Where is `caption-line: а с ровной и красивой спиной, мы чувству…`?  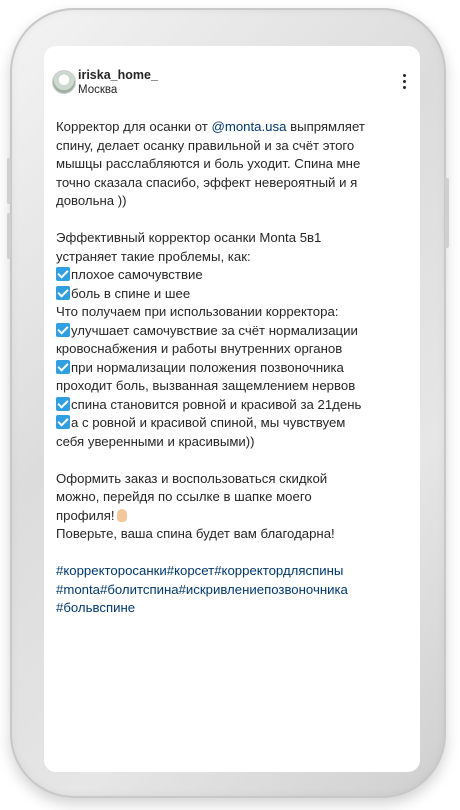
caption-line: а с ровной и красивой спиной, мы чувству… is located at coordinates (232, 423).